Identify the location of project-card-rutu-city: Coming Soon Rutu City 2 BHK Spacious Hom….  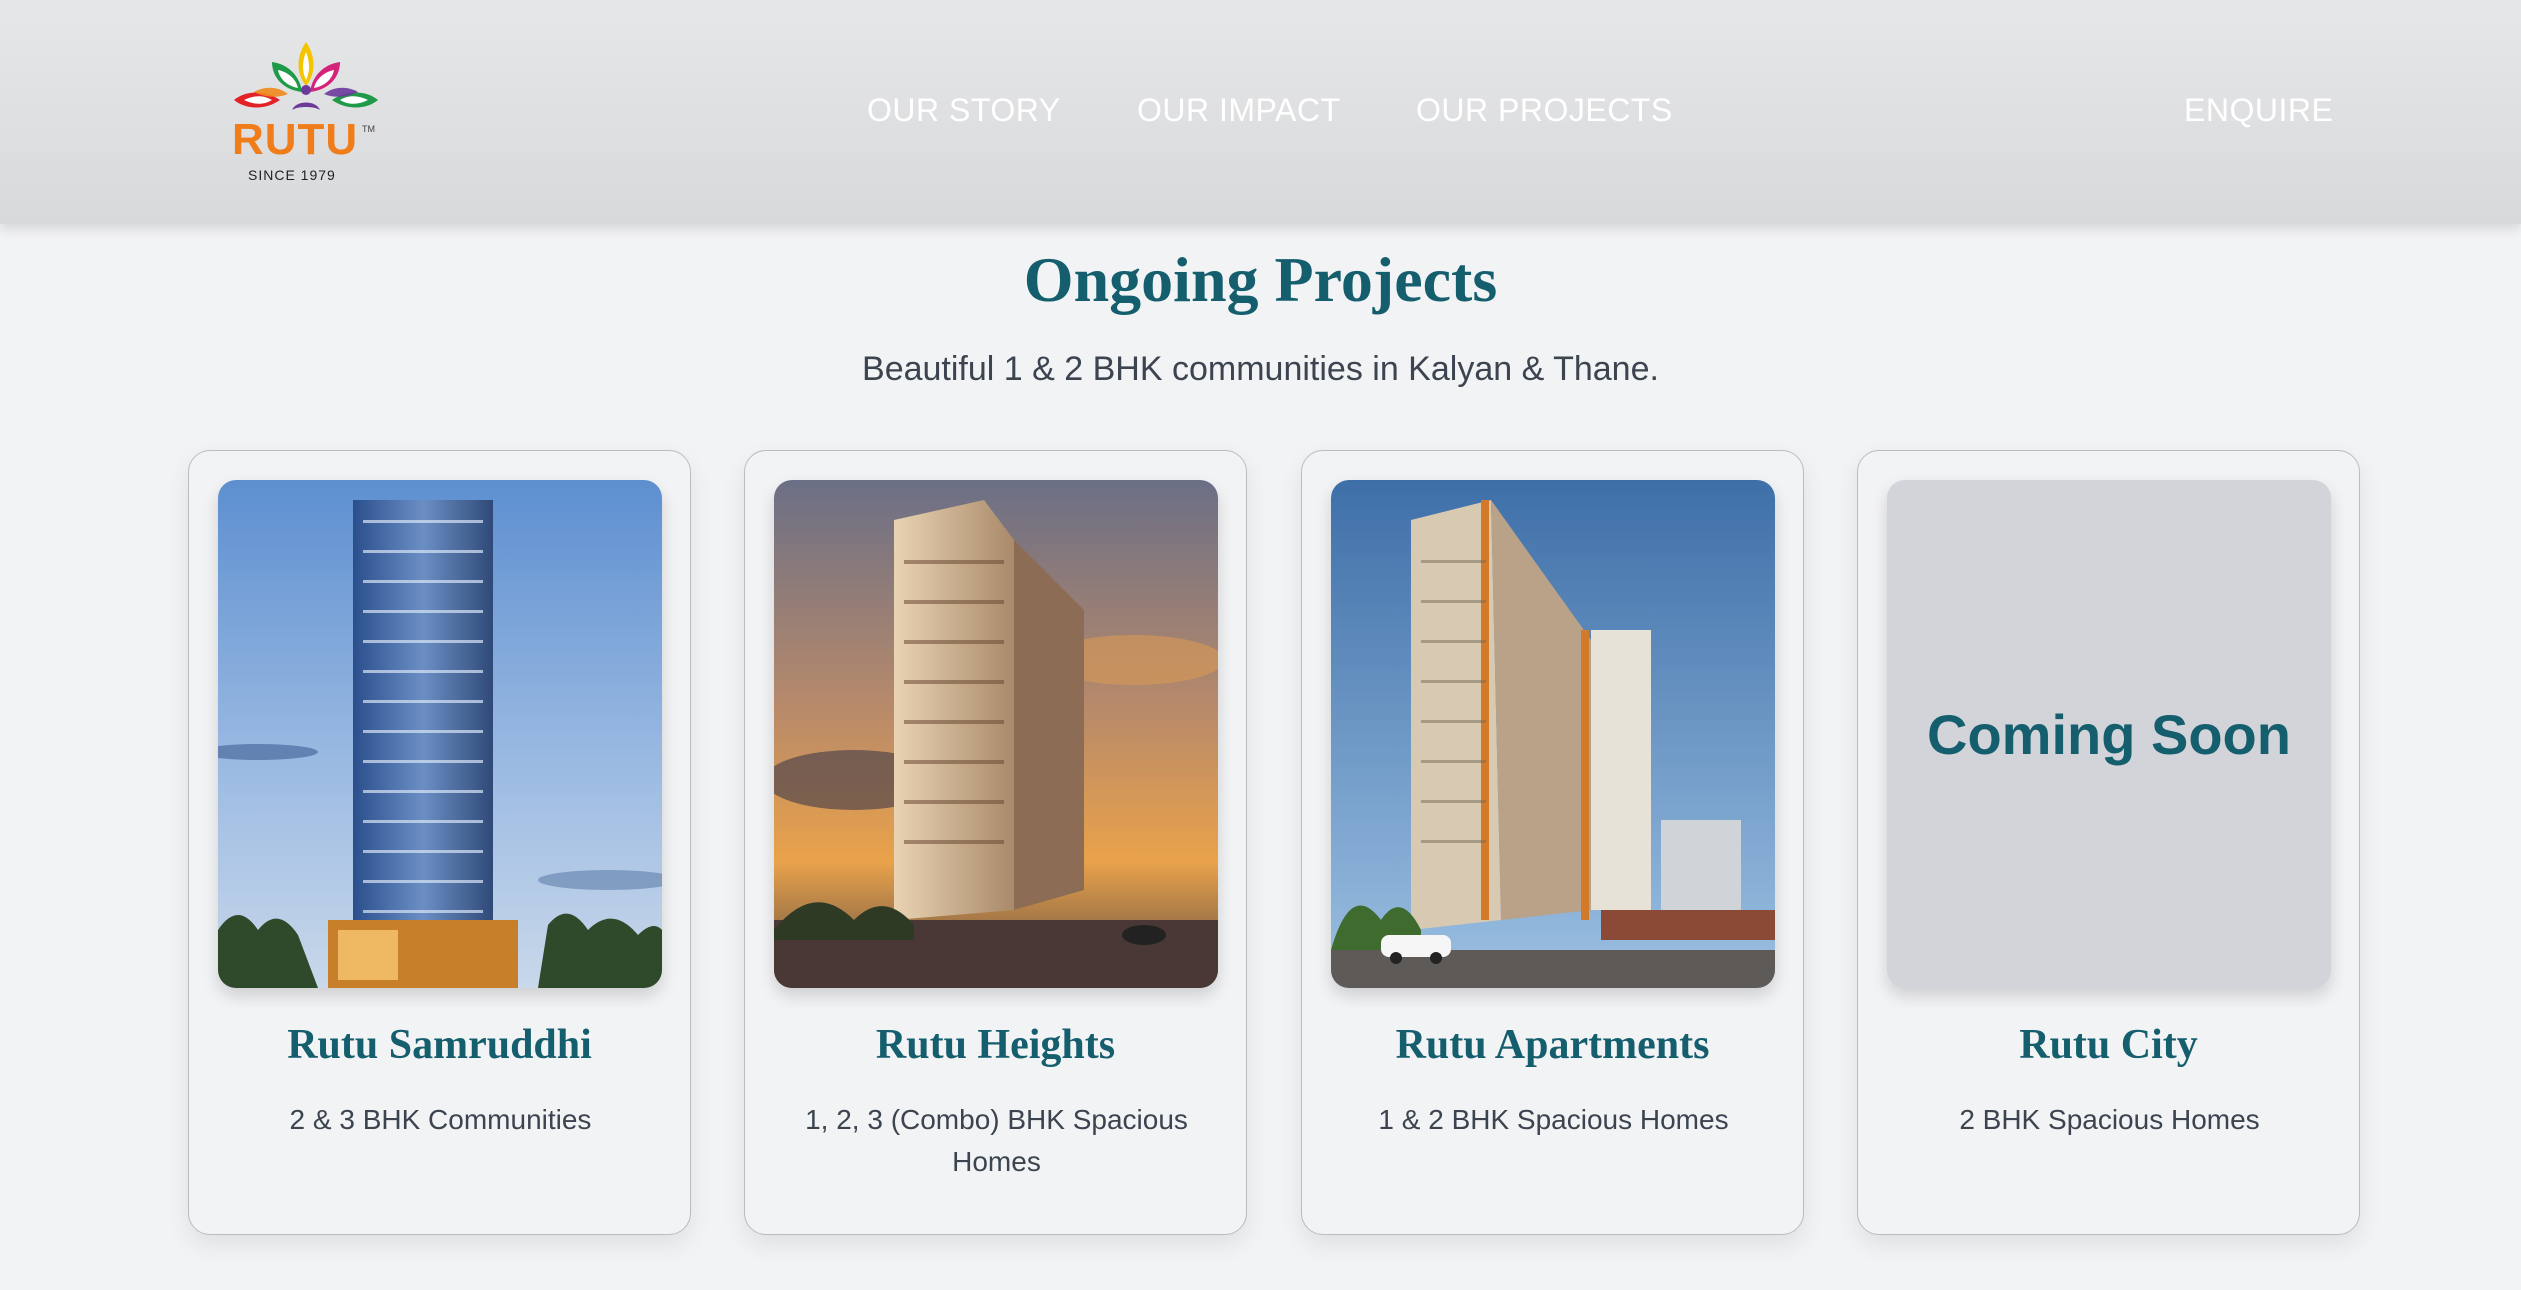
(2108, 842).